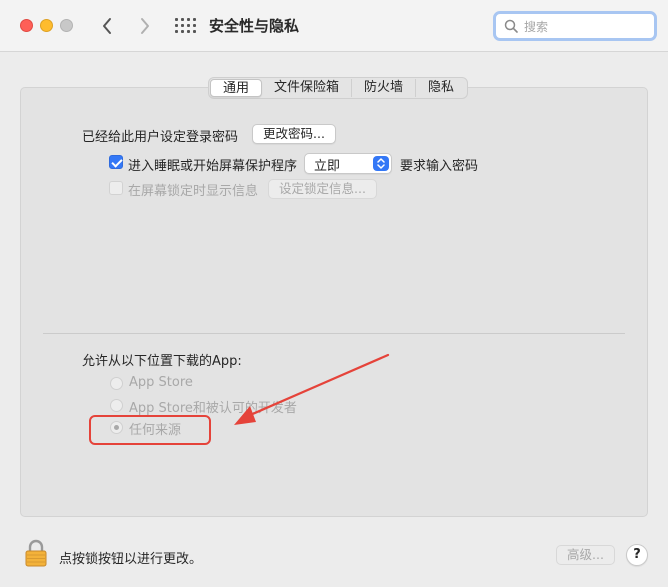  What do you see at coordinates (236, 88) in the screenshot?
I see `tab-general: 通用` at bounding box center [236, 88].